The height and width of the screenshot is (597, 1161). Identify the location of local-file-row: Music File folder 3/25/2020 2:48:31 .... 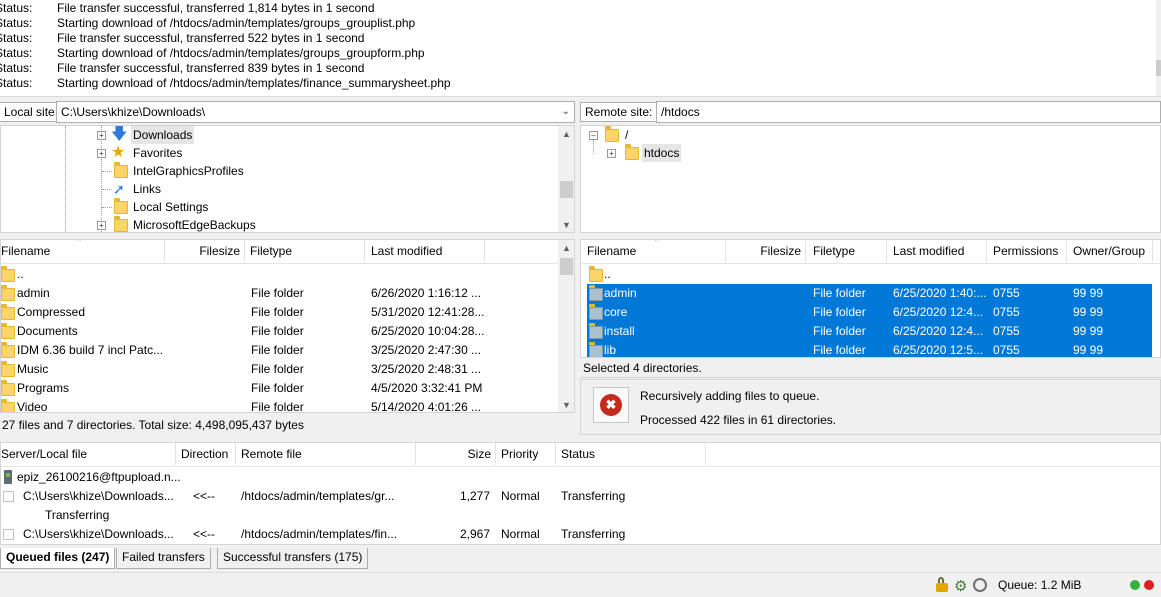
(279, 369).